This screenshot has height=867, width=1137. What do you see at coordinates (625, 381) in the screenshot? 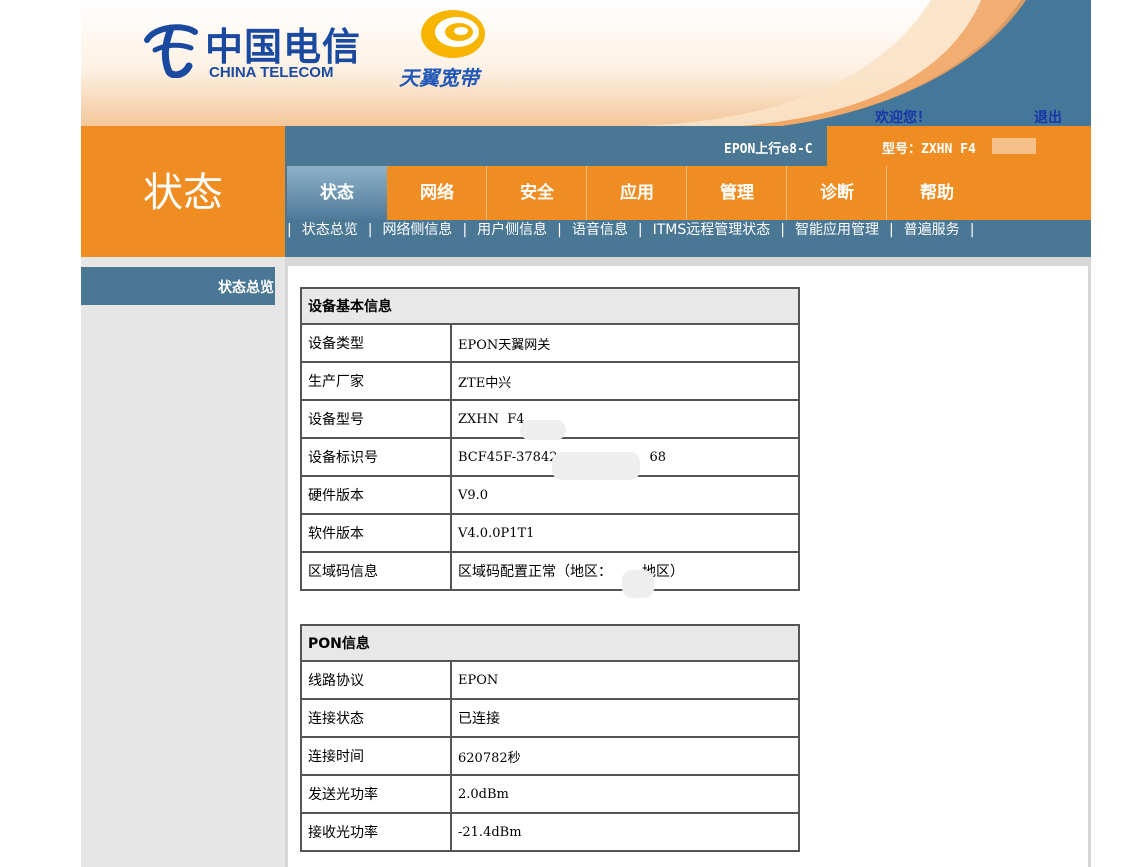
I see `row-value: ZTE中兴` at bounding box center [625, 381].